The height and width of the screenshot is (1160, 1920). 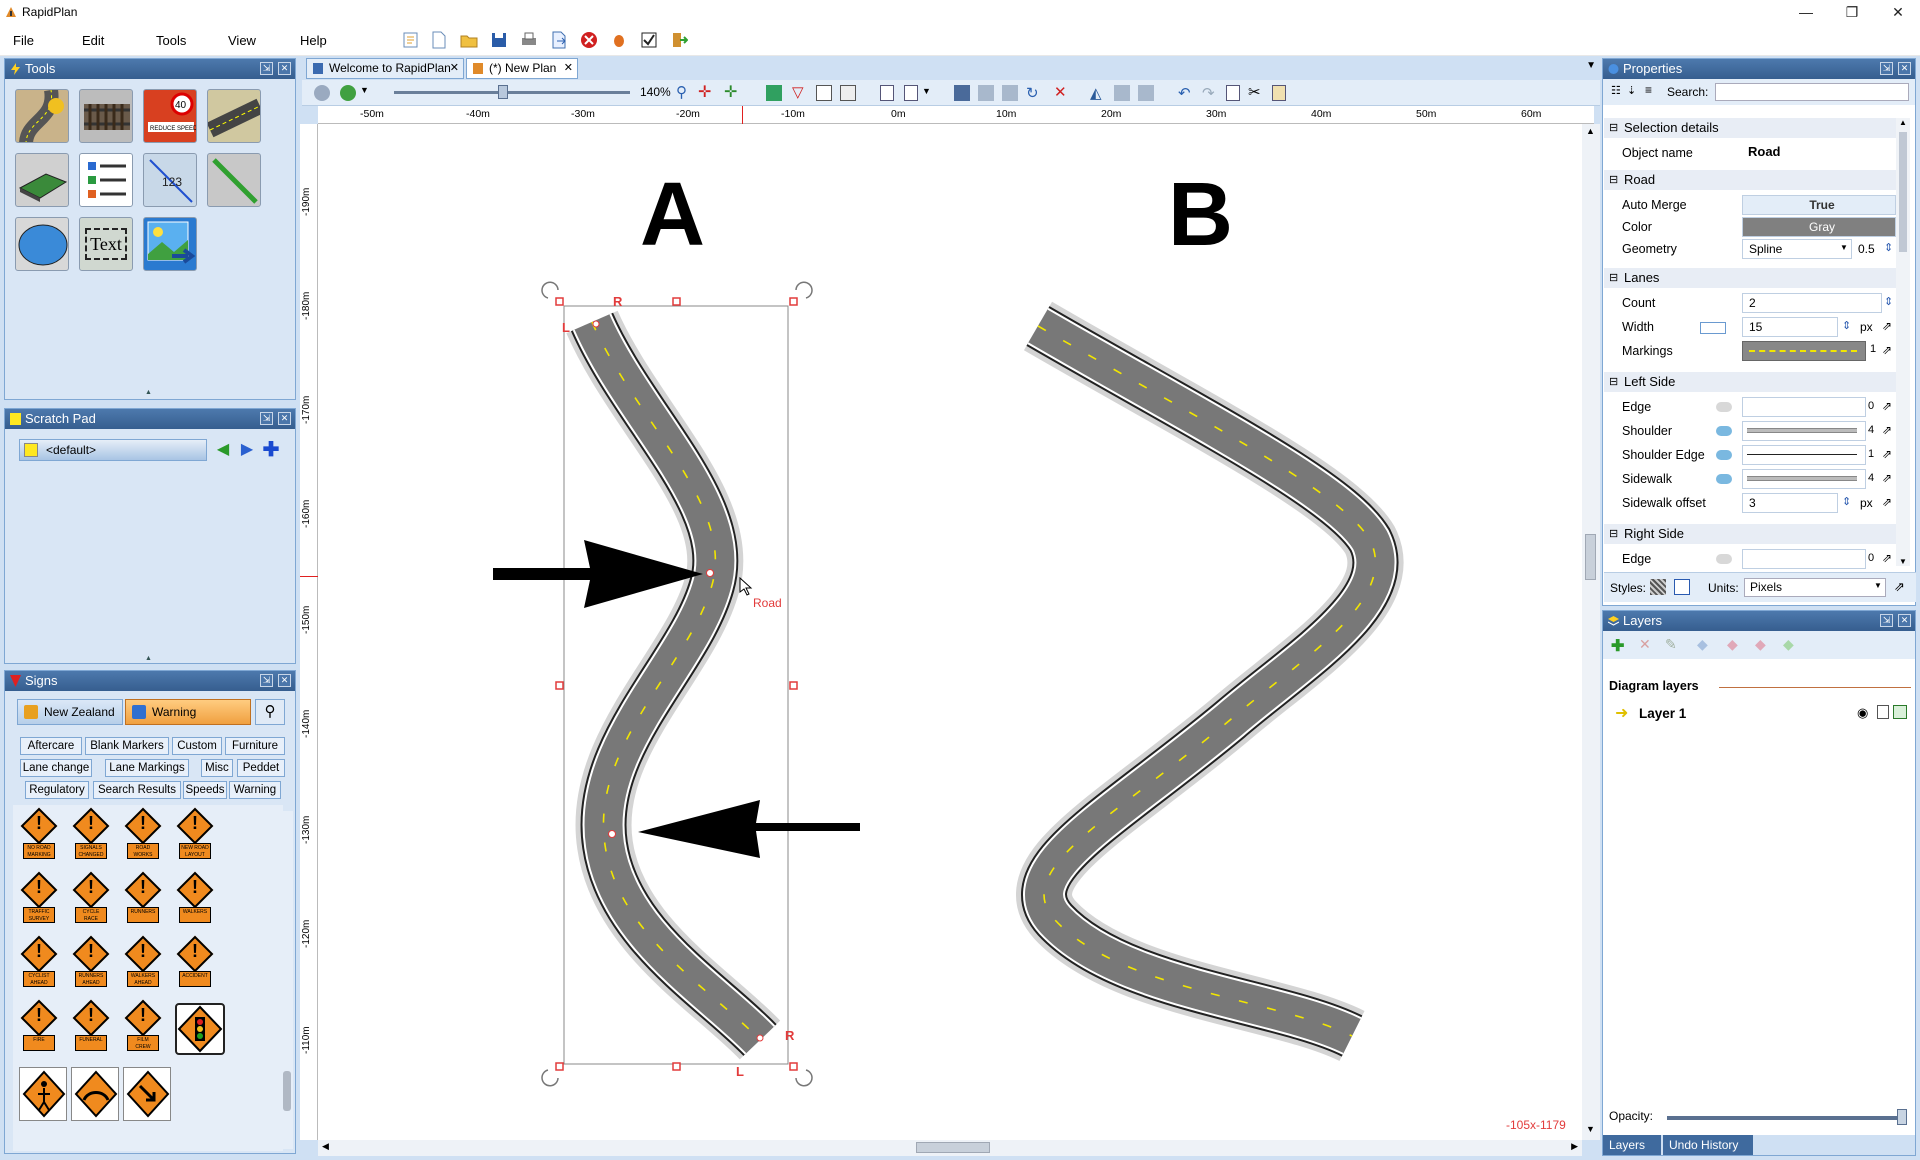 What do you see at coordinates (1724, 407) in the screenshot?
I see `edge-toggle` at bounding box center [1724, 407].